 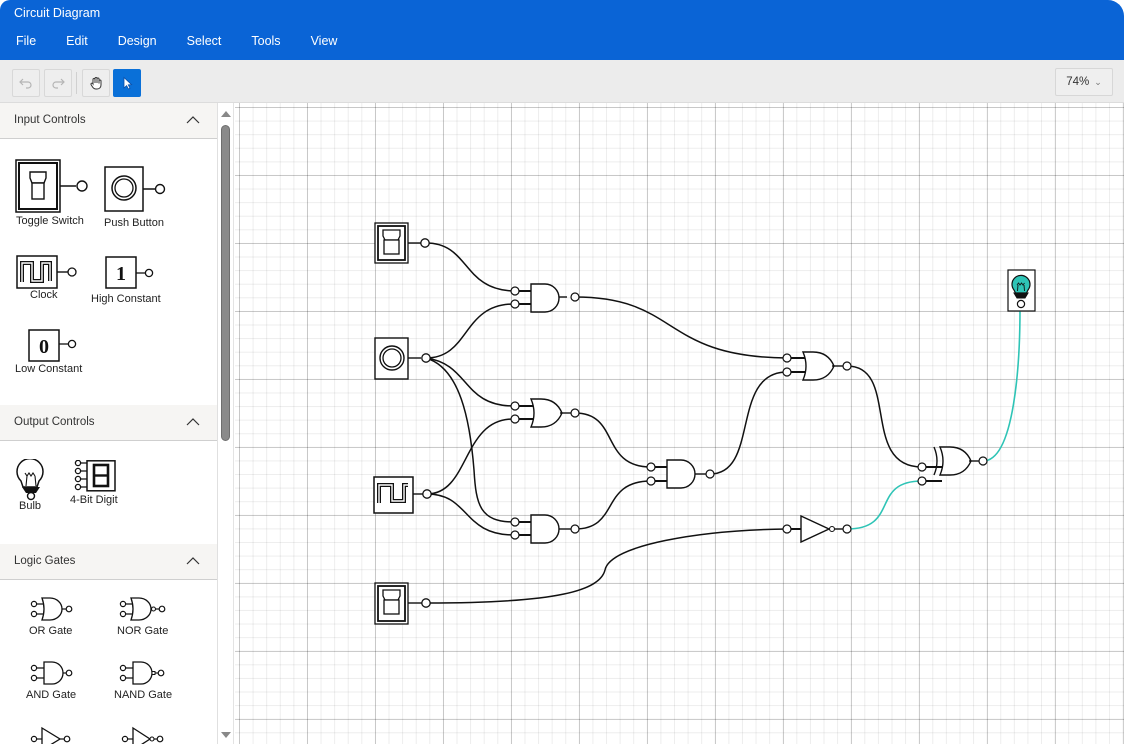 I want to click on zoom-dropdown: 74% ⌄, so click(x=1084, y=82).